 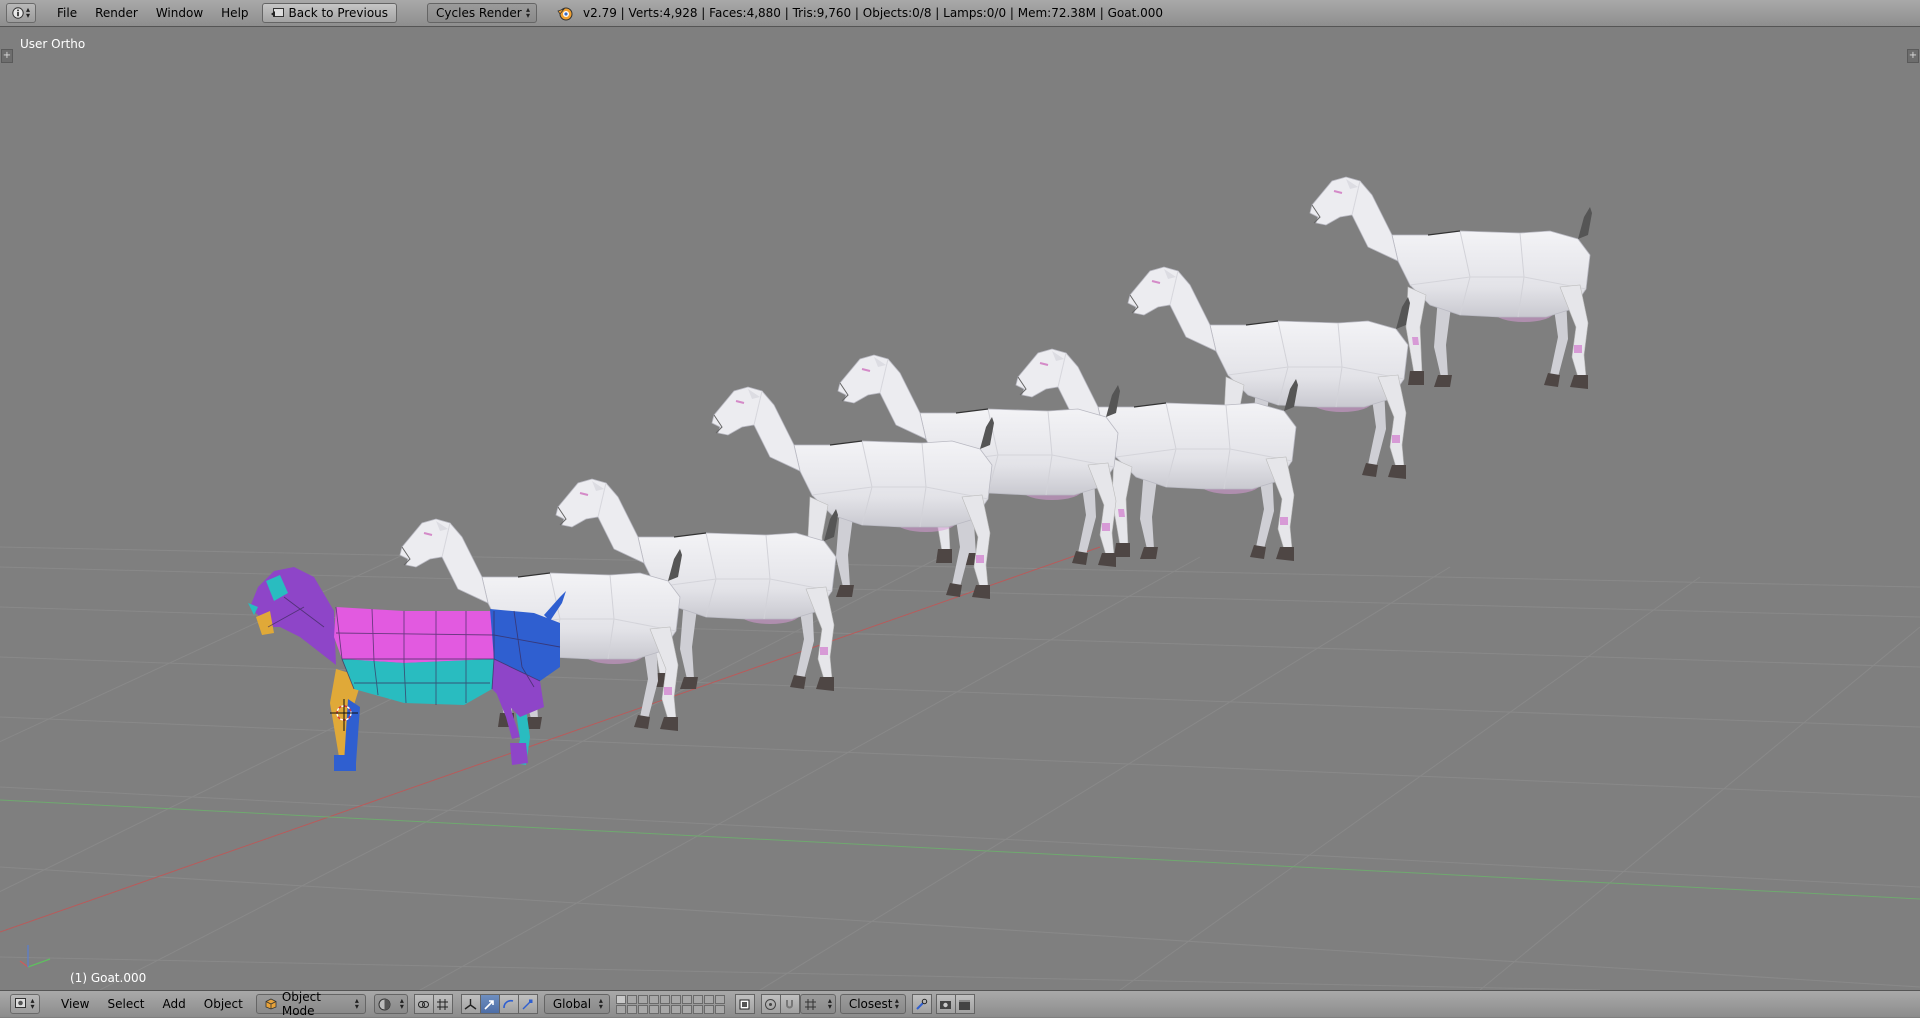 What do you see at coordinates (277, 12) in the screenshot?
I see `screen-back-icon` at bounding box center [277, 12].